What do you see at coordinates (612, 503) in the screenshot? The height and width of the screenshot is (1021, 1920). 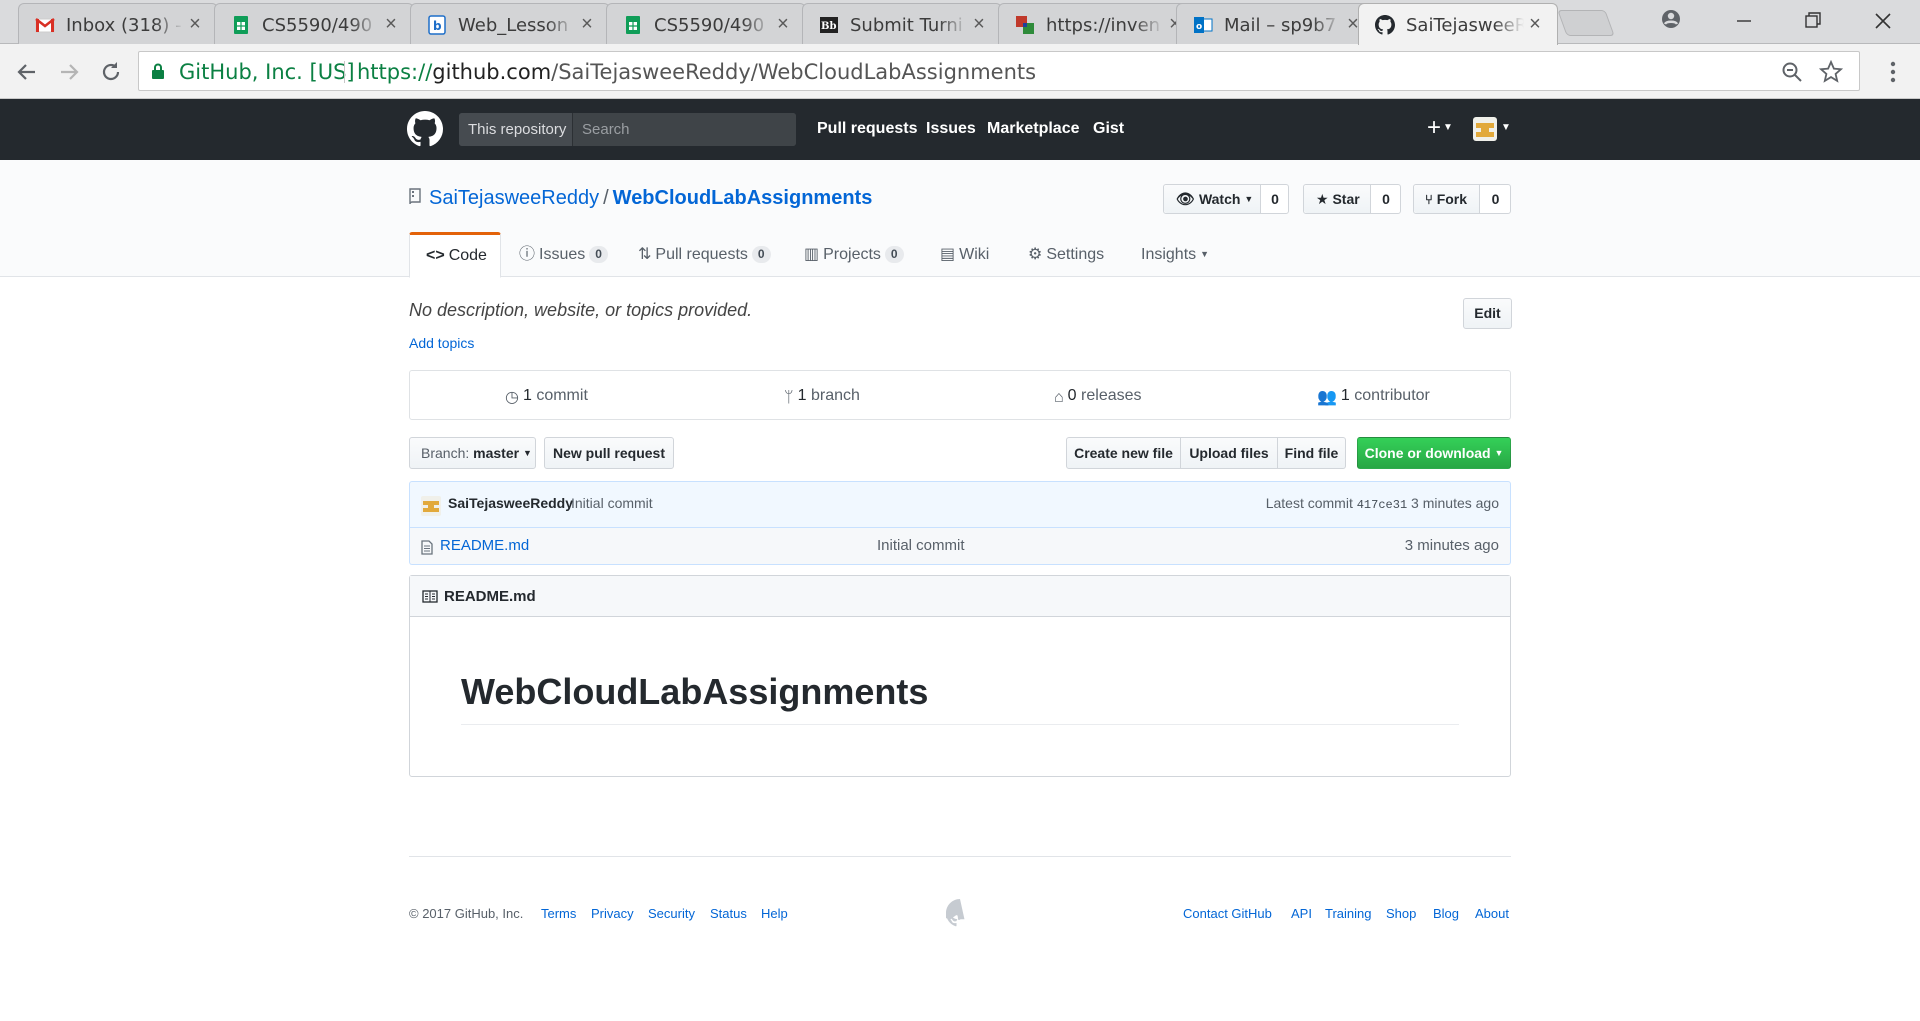 I see `commit-message-link: Initial commit` at bounding box center [612, 503].